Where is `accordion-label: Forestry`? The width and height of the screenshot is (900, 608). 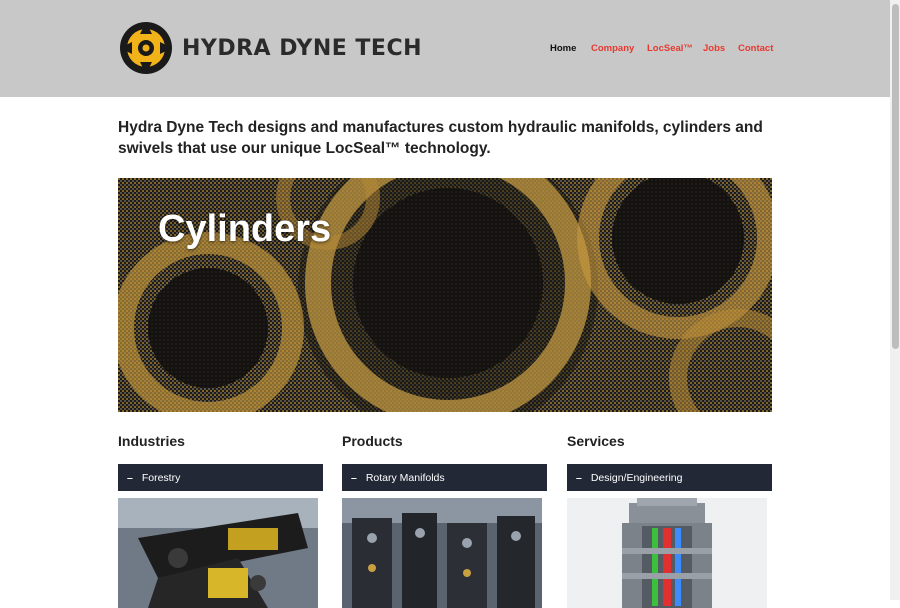 accordion-label: Forestry is located at coordinates (161, 477).